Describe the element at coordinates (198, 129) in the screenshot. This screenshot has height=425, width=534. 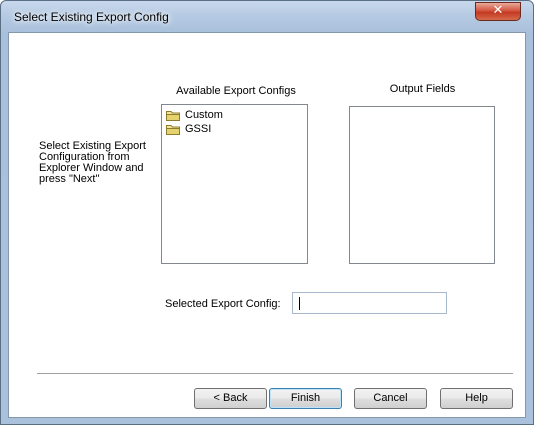
I see `list-item-label: GSSI` at that location.